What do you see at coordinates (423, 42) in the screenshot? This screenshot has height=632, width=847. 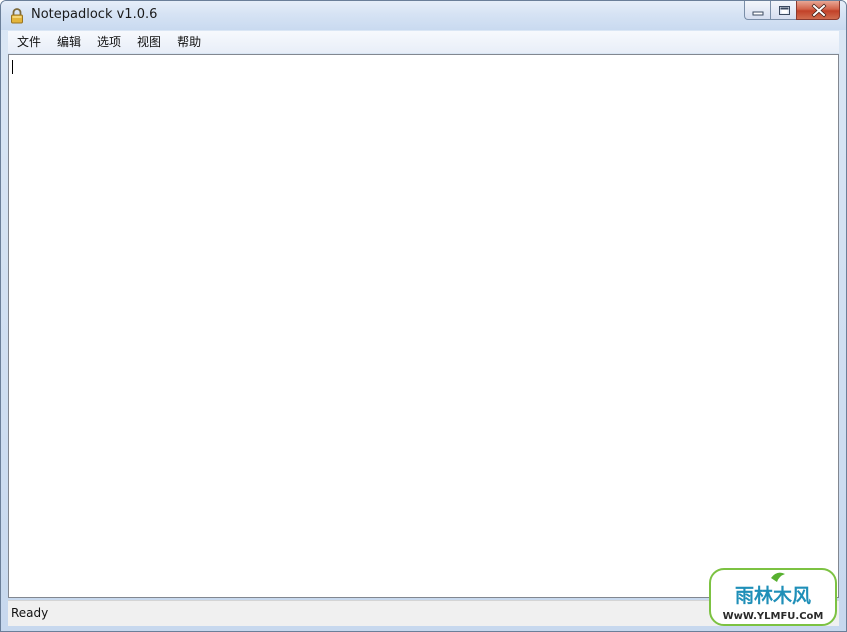 I see `menu-bar: 文件 编辑 选项 视图 帮助` at bounding box center [423, 42].